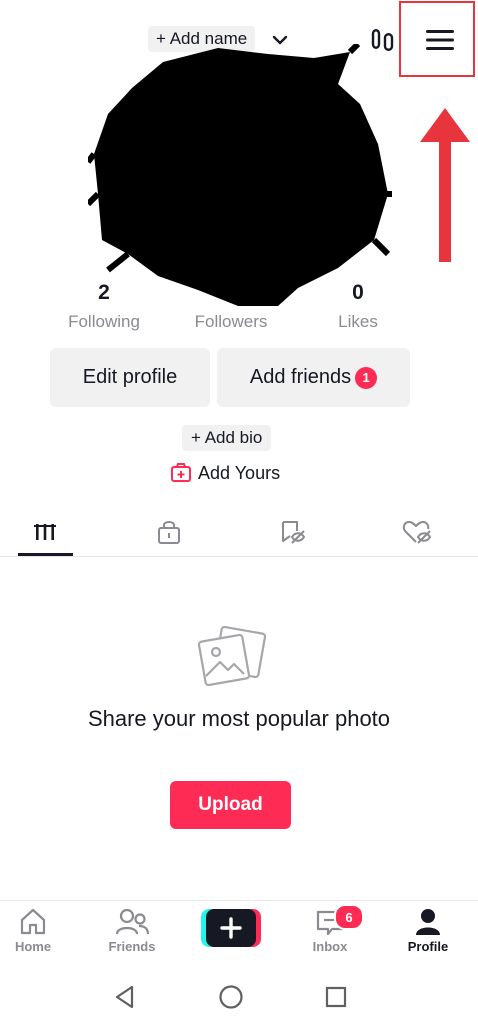 The height and width of the screenshot is (1024, 478). What do you see at coordinates (125, 997) in the screenshot?
I see `back-triangle-icon` at bounding box center [125, 997].